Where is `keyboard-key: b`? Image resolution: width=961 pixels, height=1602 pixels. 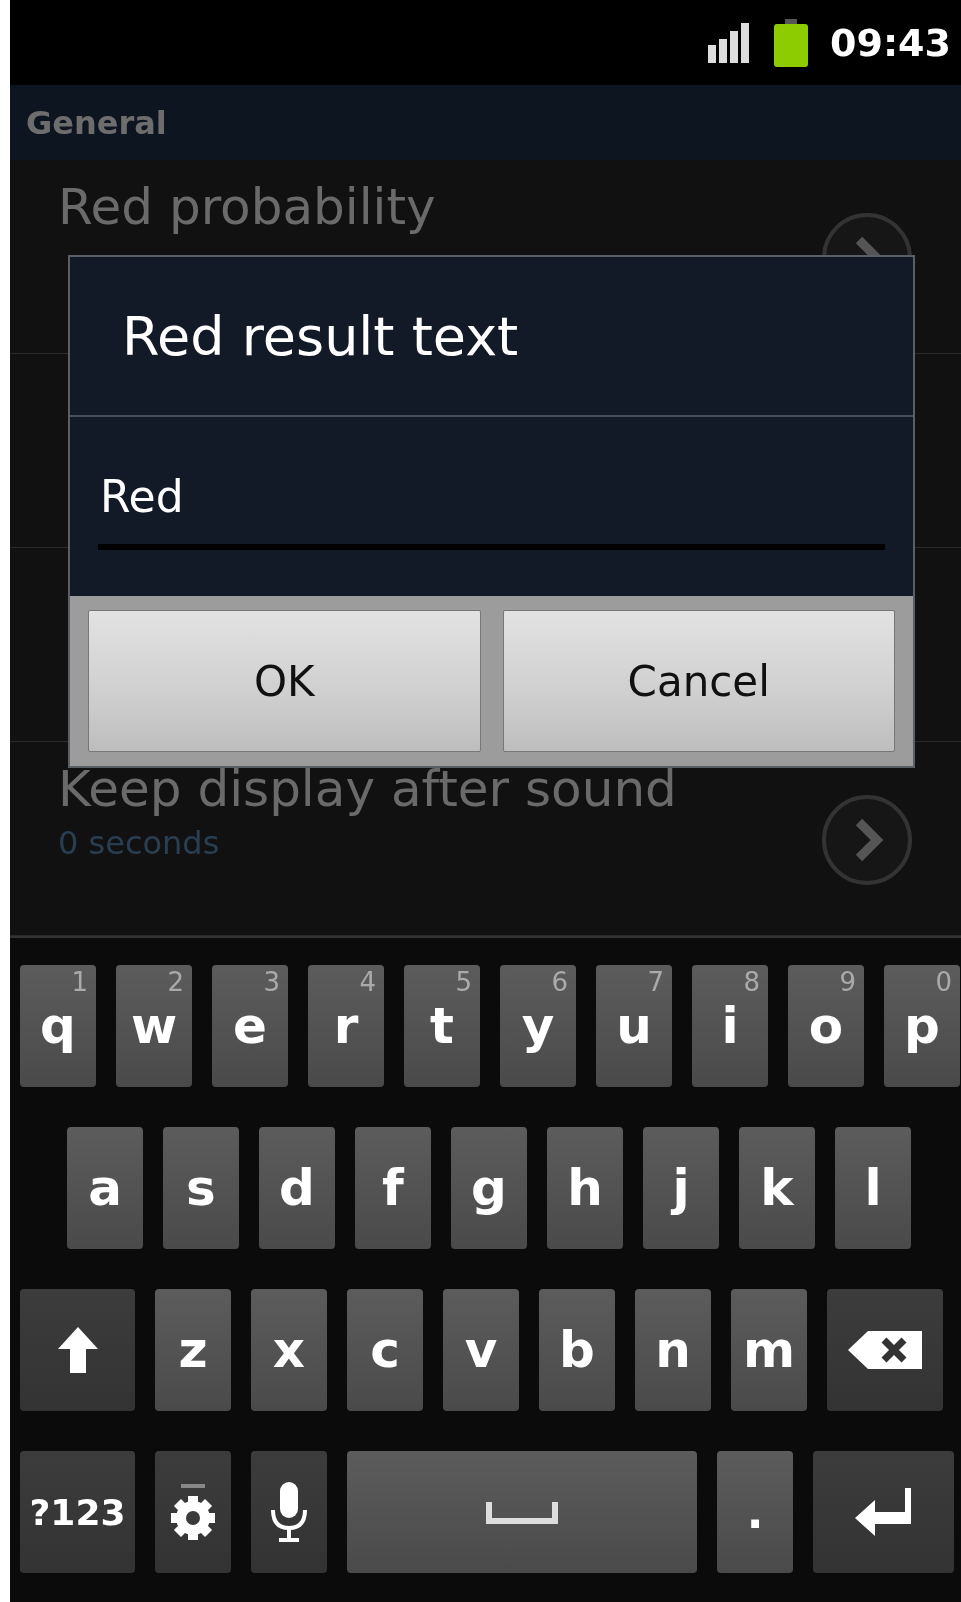 keyboard-key: b is located at coordinates (577, 1350).